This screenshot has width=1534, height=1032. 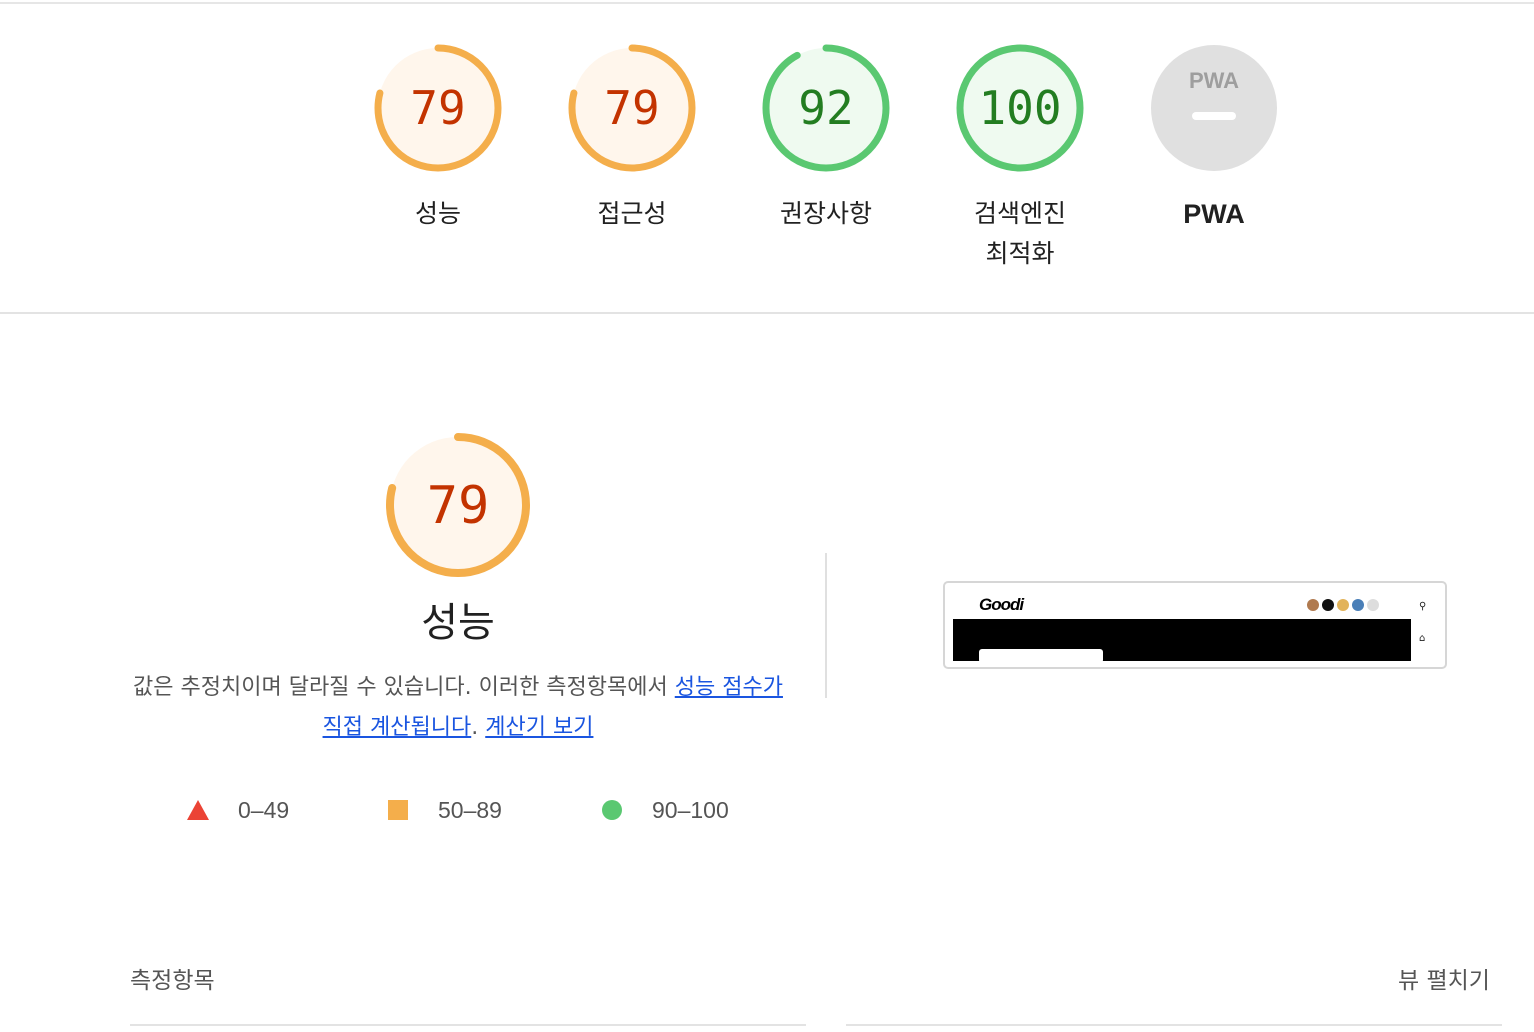 What do you see at coordinates (264, 809) in the screenshot?
I see `legend-range: 0–49` at bounding box center [264, 809].